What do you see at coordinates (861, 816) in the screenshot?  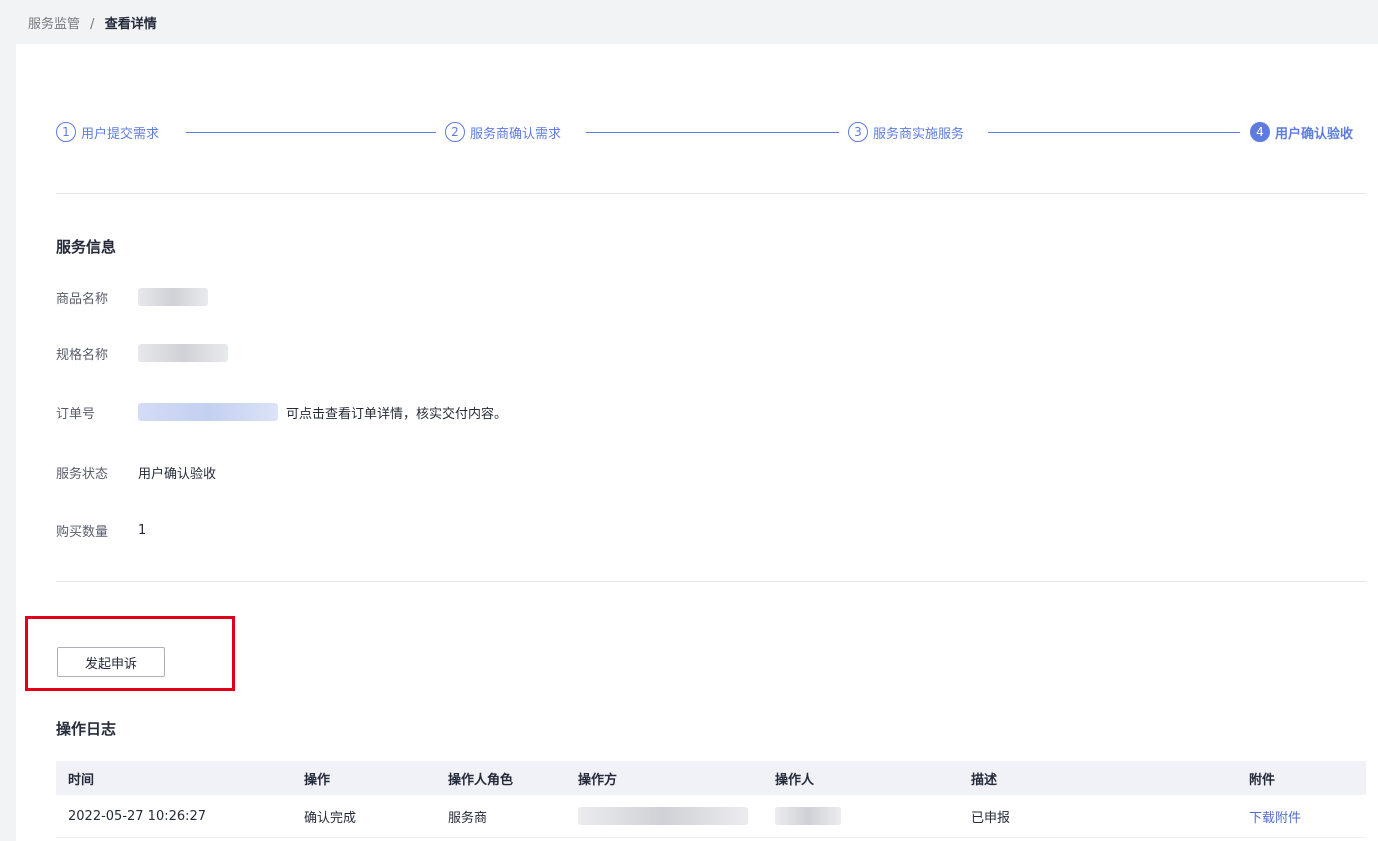 I see `cell-operator` at bounding box center [861, 816].